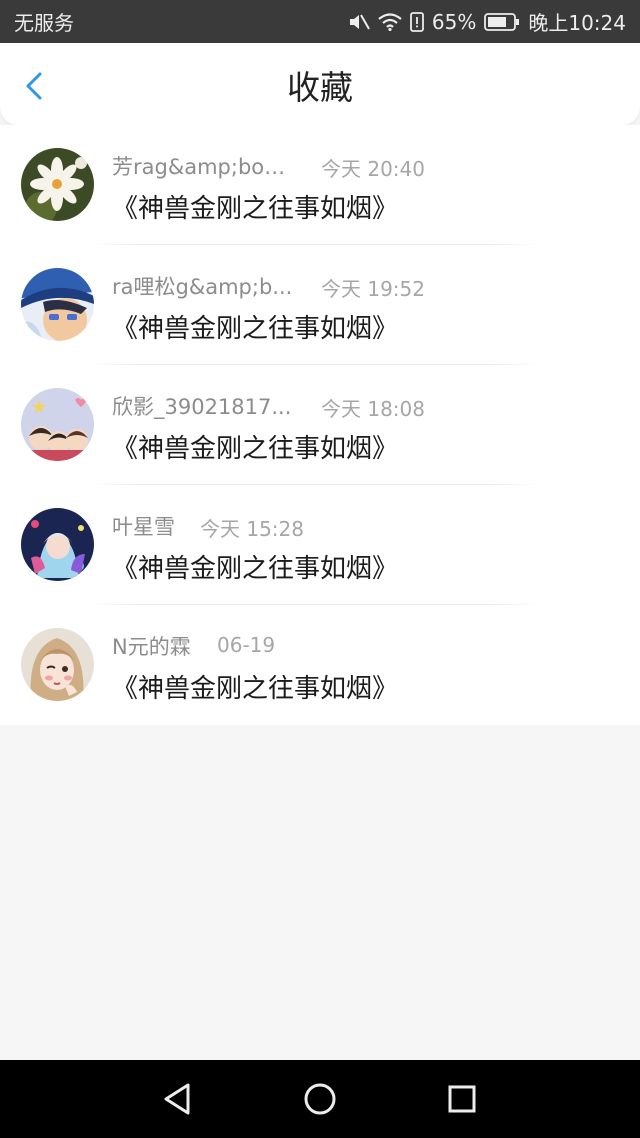 This screenshot has width=640, height=1138. What do you see at coordinates (502, 21) in the screenshot?
I see `battery-icon` at bounding box center [502, 21].